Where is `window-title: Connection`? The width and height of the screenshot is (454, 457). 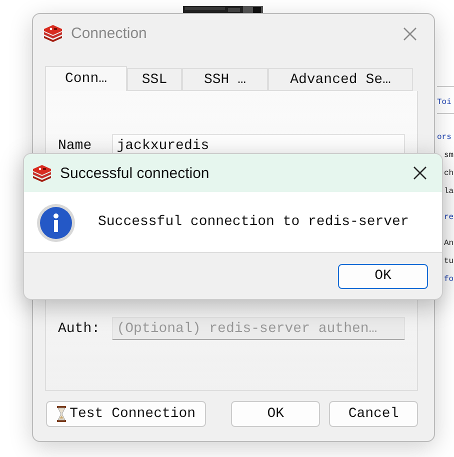
window-title: Connection is located at coordinates (109, 33).